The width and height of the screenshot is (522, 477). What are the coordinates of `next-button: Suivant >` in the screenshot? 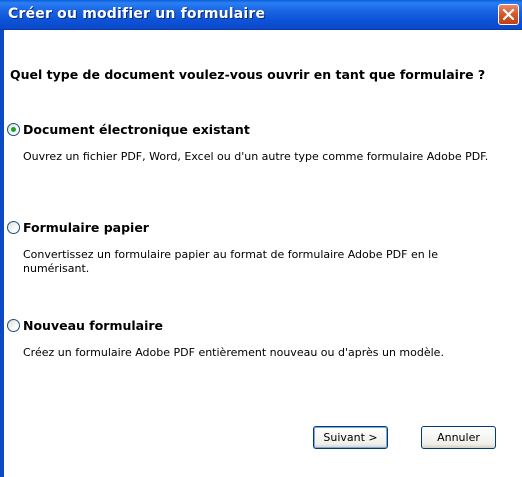 It's located at (350, 437).